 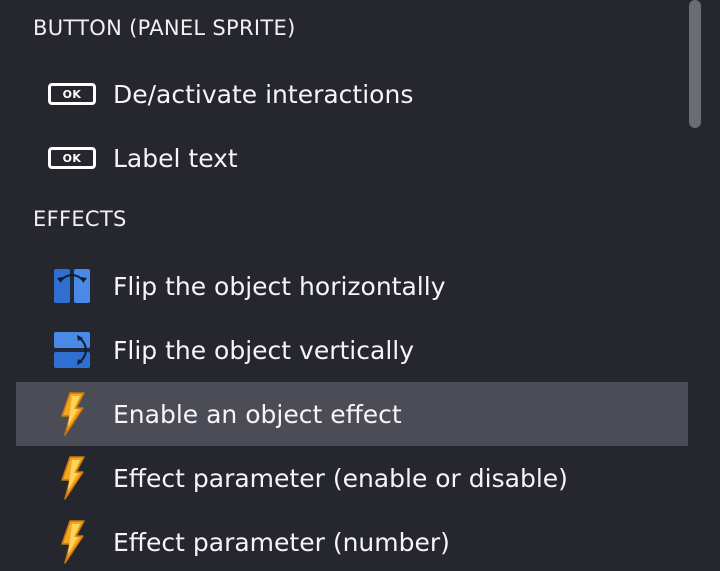 I want to click on list-item-effect-parameter-number: Effect parameter (number), so click(x=352, y=540).